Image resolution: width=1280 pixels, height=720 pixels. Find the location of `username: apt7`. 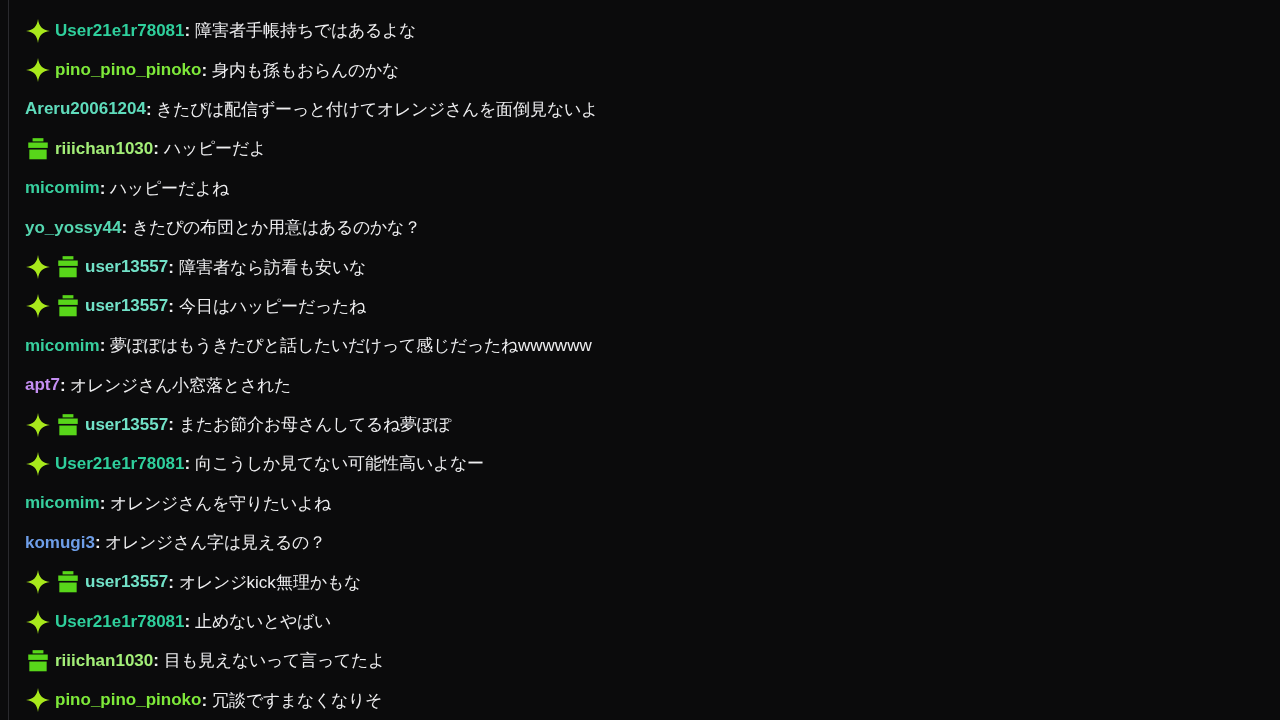

username: apt7 is located at coordinates (42, 385).